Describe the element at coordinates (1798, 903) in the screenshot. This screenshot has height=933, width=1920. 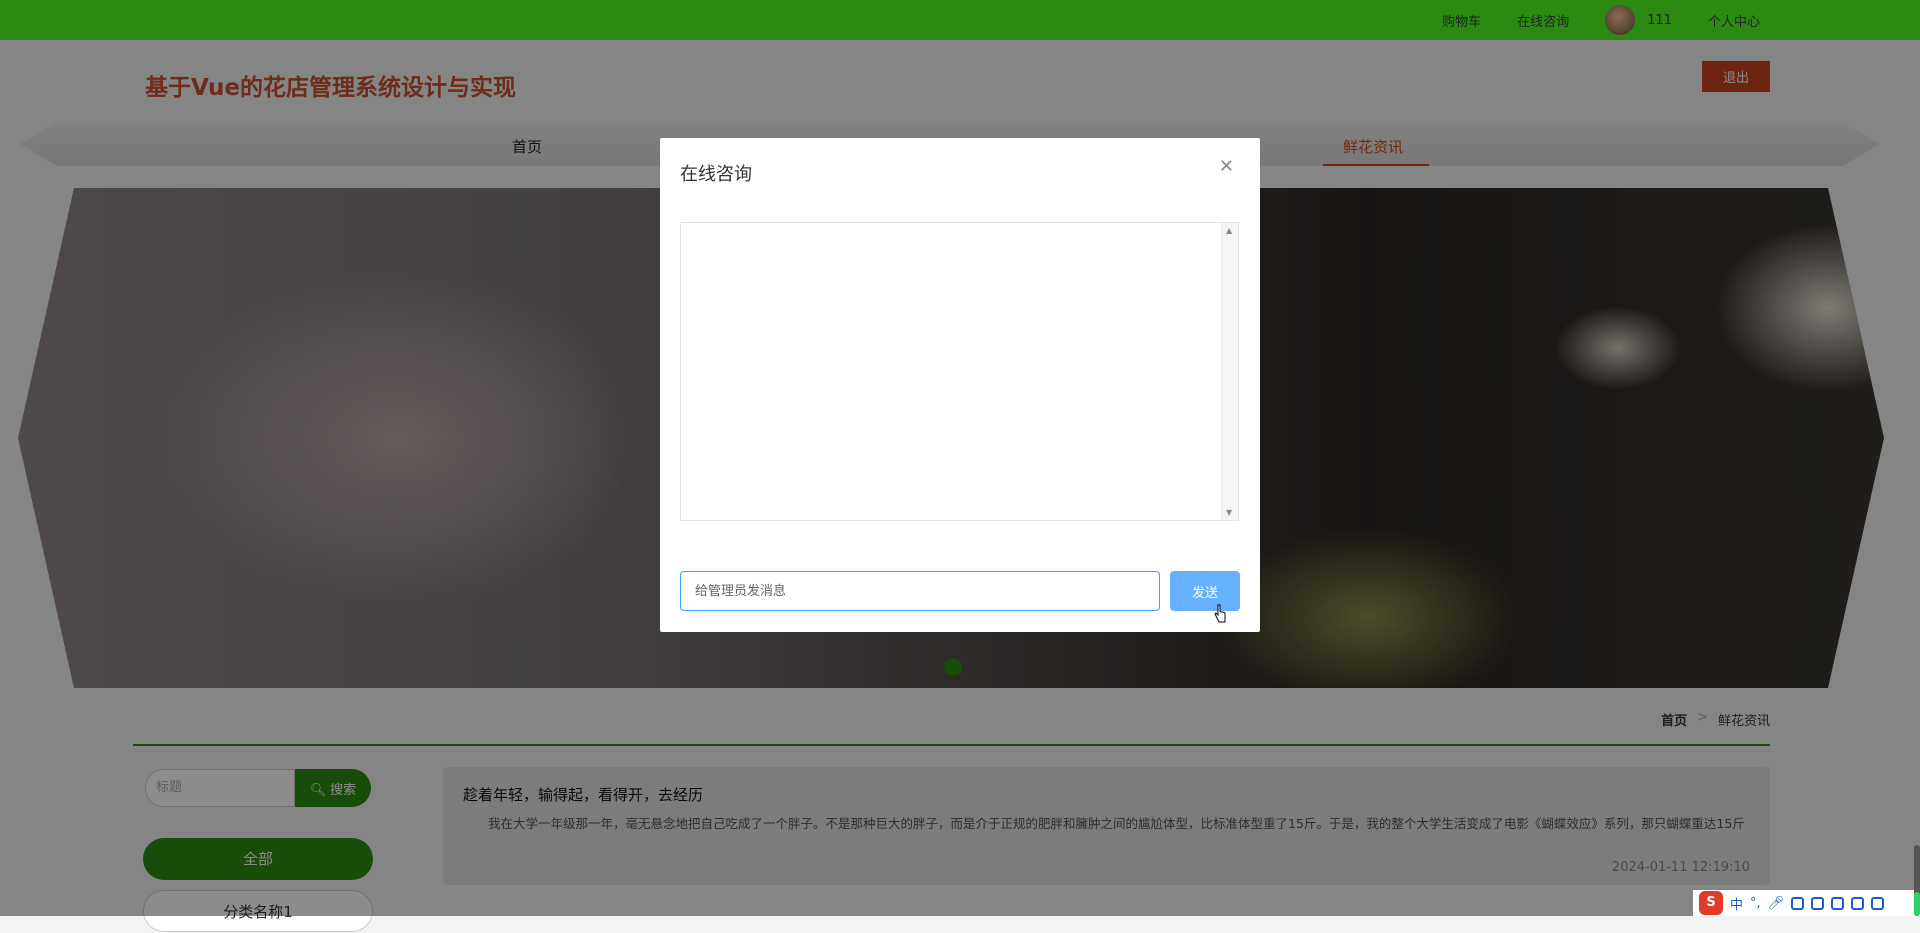
I see `keyboard-icon` at that location.